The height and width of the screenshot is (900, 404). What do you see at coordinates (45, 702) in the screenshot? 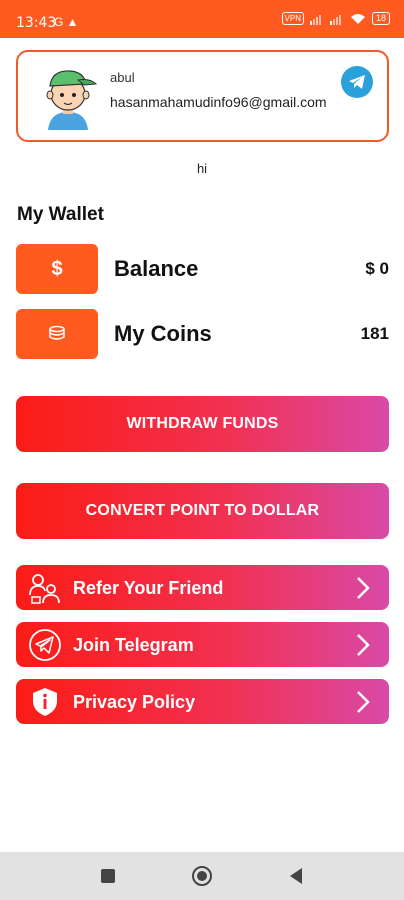
I see `shield-info-icon` at bounding box center [45, 702].